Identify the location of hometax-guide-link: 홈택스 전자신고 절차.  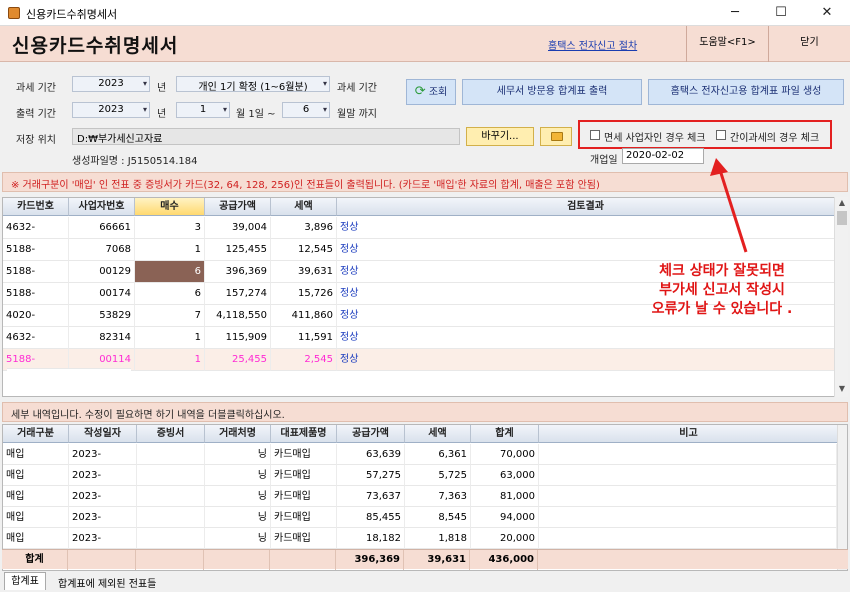
(592, 44).